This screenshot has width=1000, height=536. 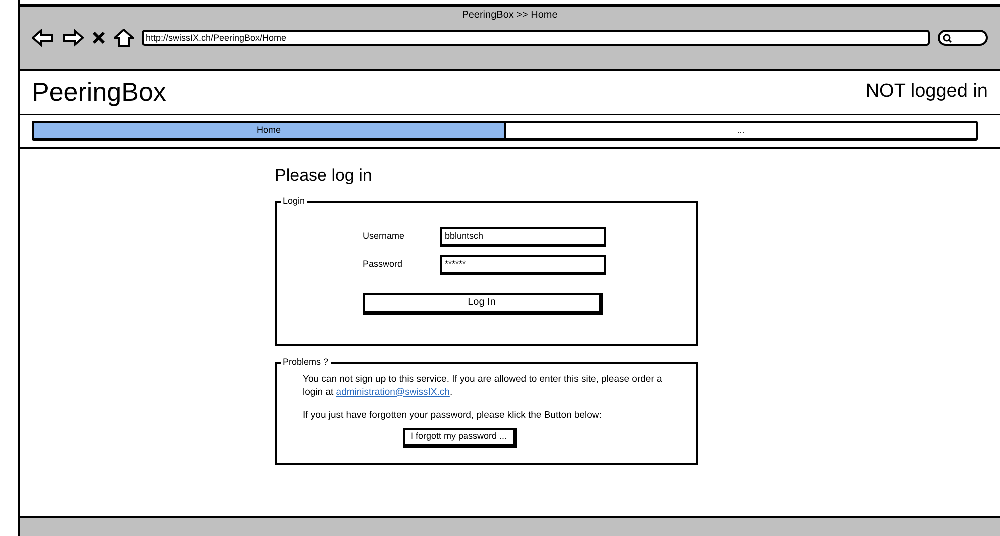 What do you see at coordinates (99, 38) in the screenshot?
I see `close-icon` at bounding box center [99, 38].